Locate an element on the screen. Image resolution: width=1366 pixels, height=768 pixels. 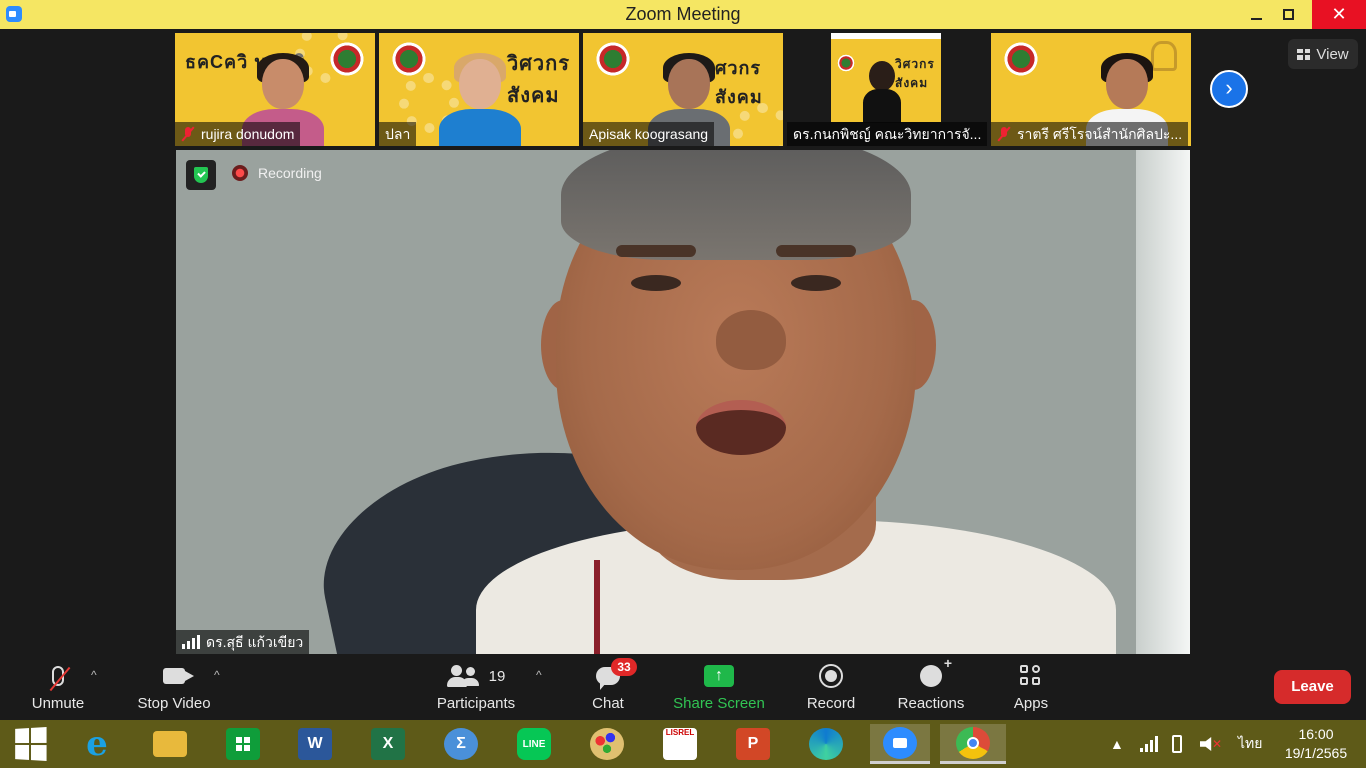
stop-video-button: Stop Video is located at coordinates (174, 689).